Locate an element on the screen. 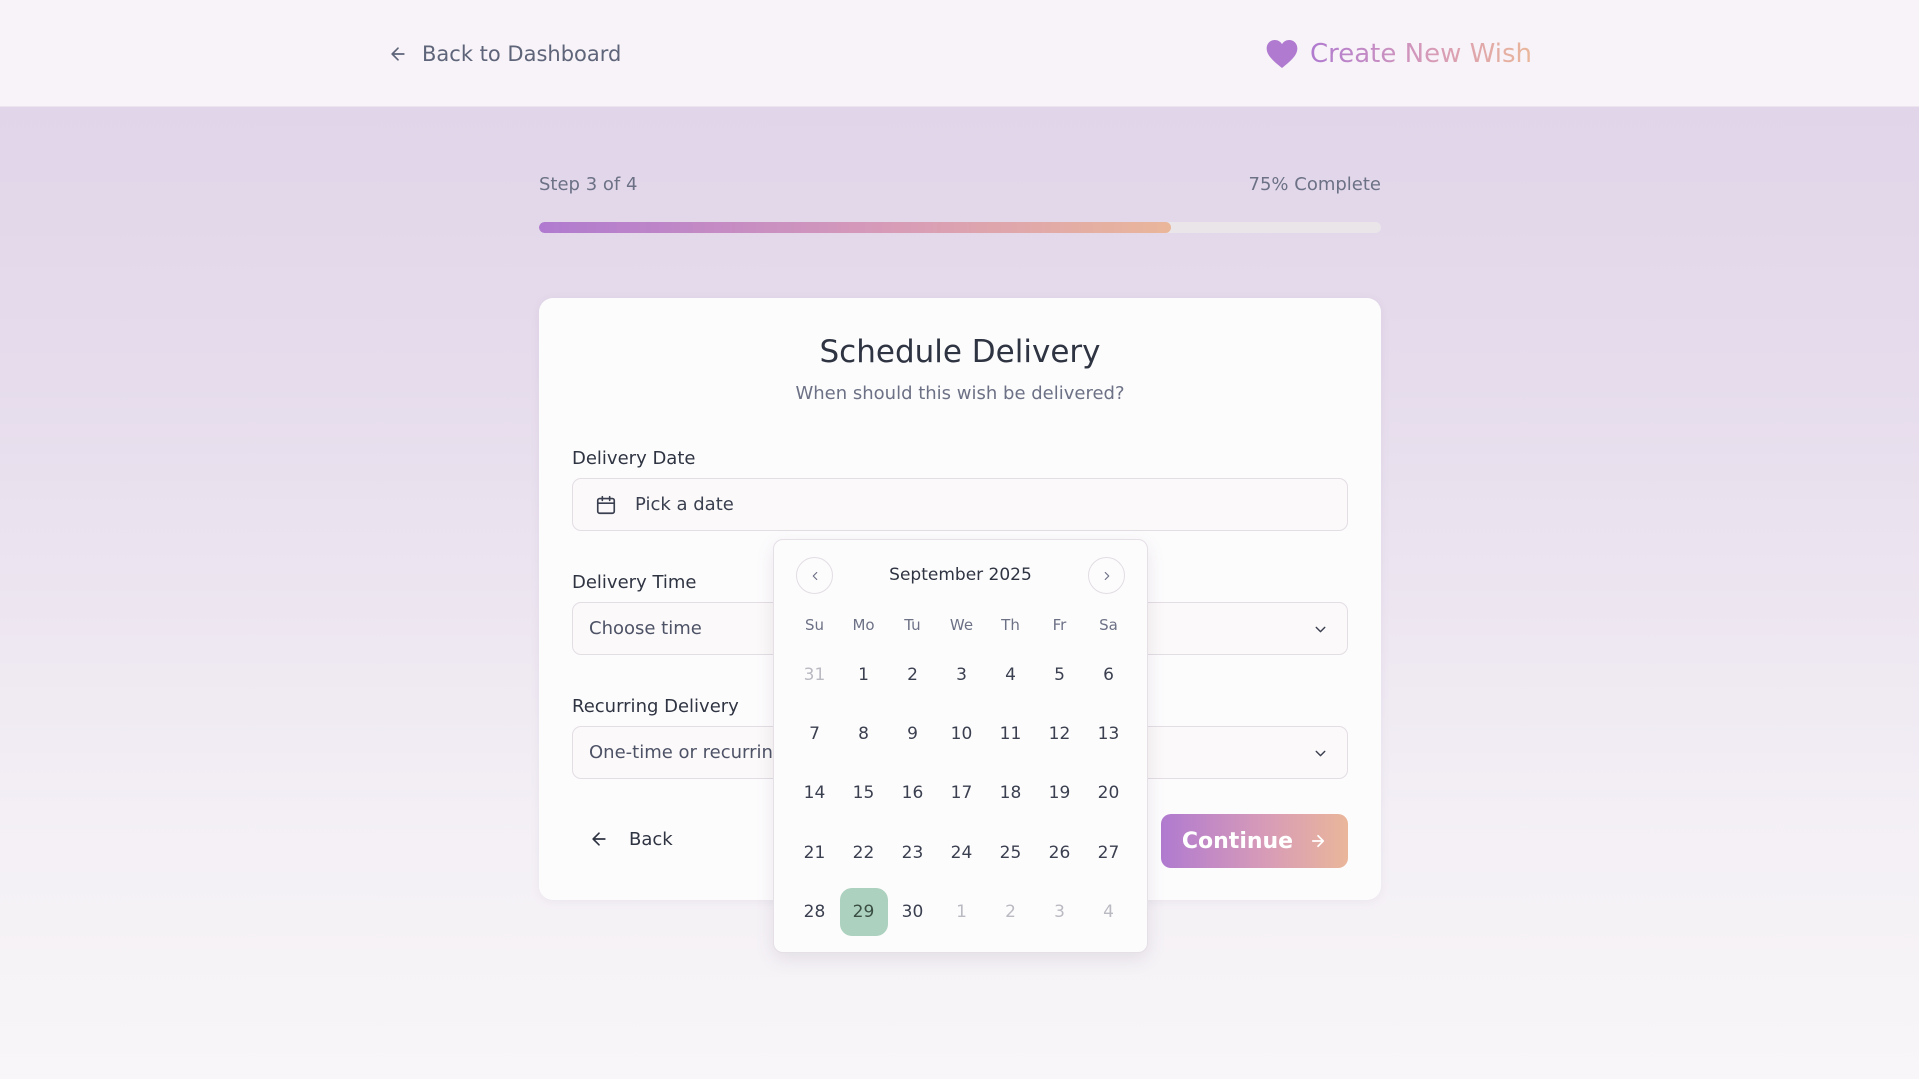  calendar-day-number: 31 is located at coordinates (814, 674).